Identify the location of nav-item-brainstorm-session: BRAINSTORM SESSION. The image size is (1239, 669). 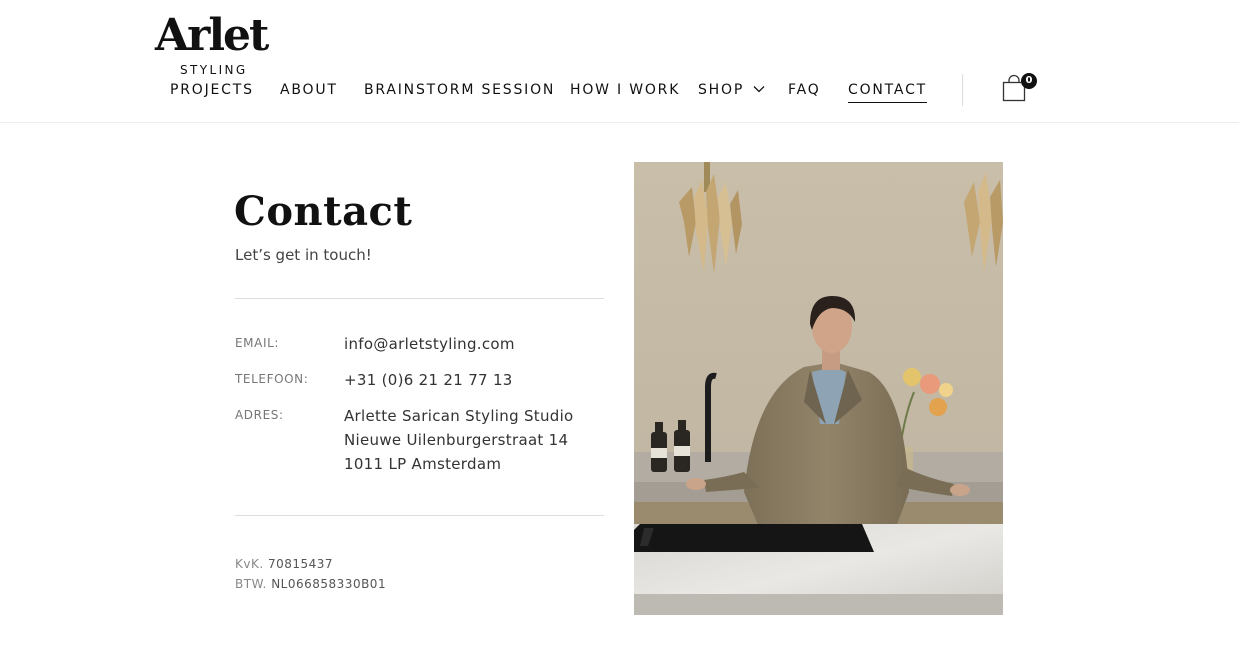
(459, 90).